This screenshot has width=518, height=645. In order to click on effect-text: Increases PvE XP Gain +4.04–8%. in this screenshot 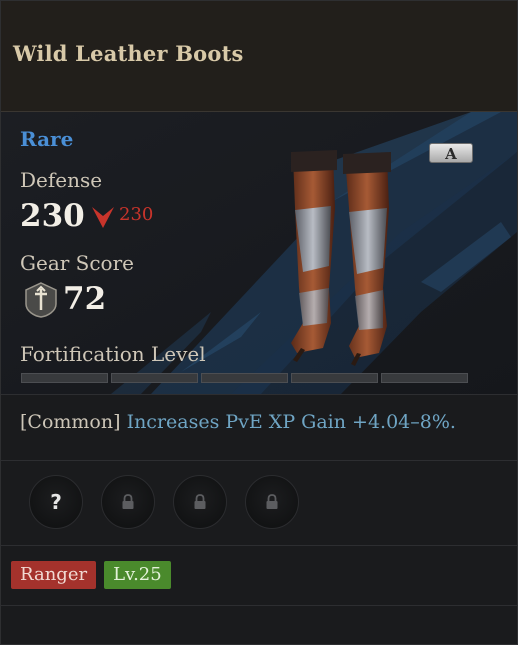, I will do `click(291, 422)`.